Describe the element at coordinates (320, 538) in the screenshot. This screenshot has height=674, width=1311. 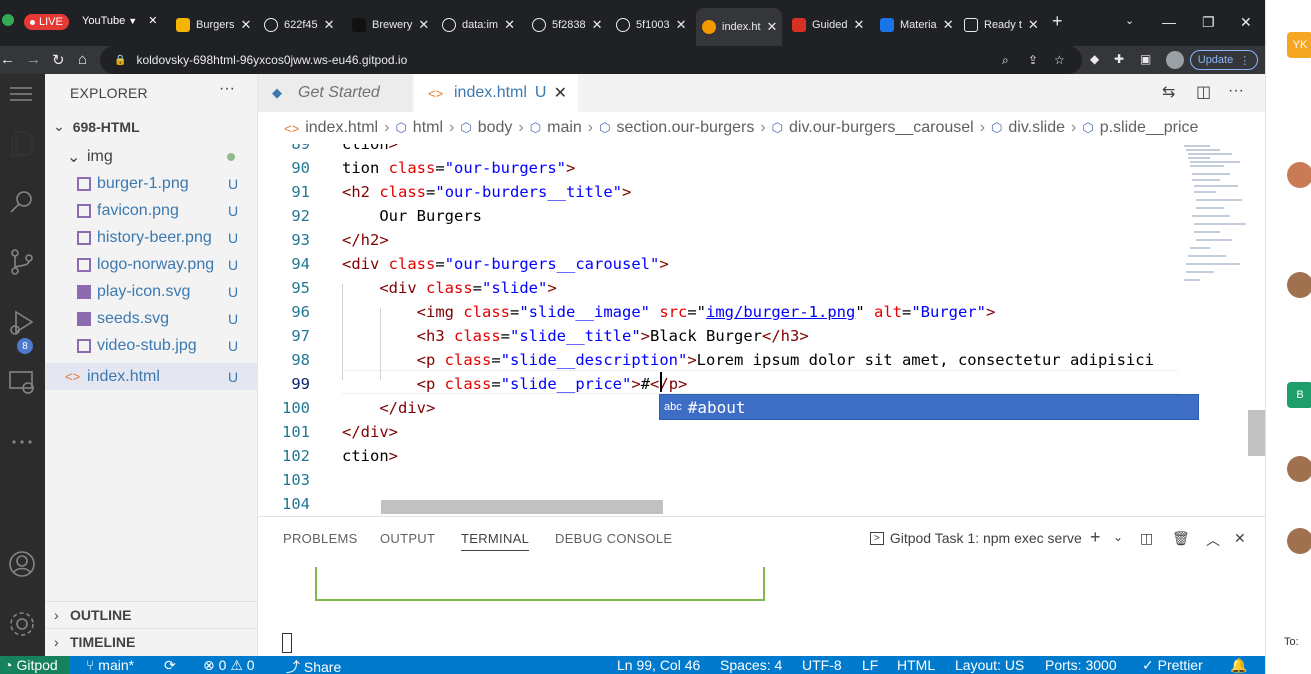
I see `tab-problems: PROBLEMS` at that location.